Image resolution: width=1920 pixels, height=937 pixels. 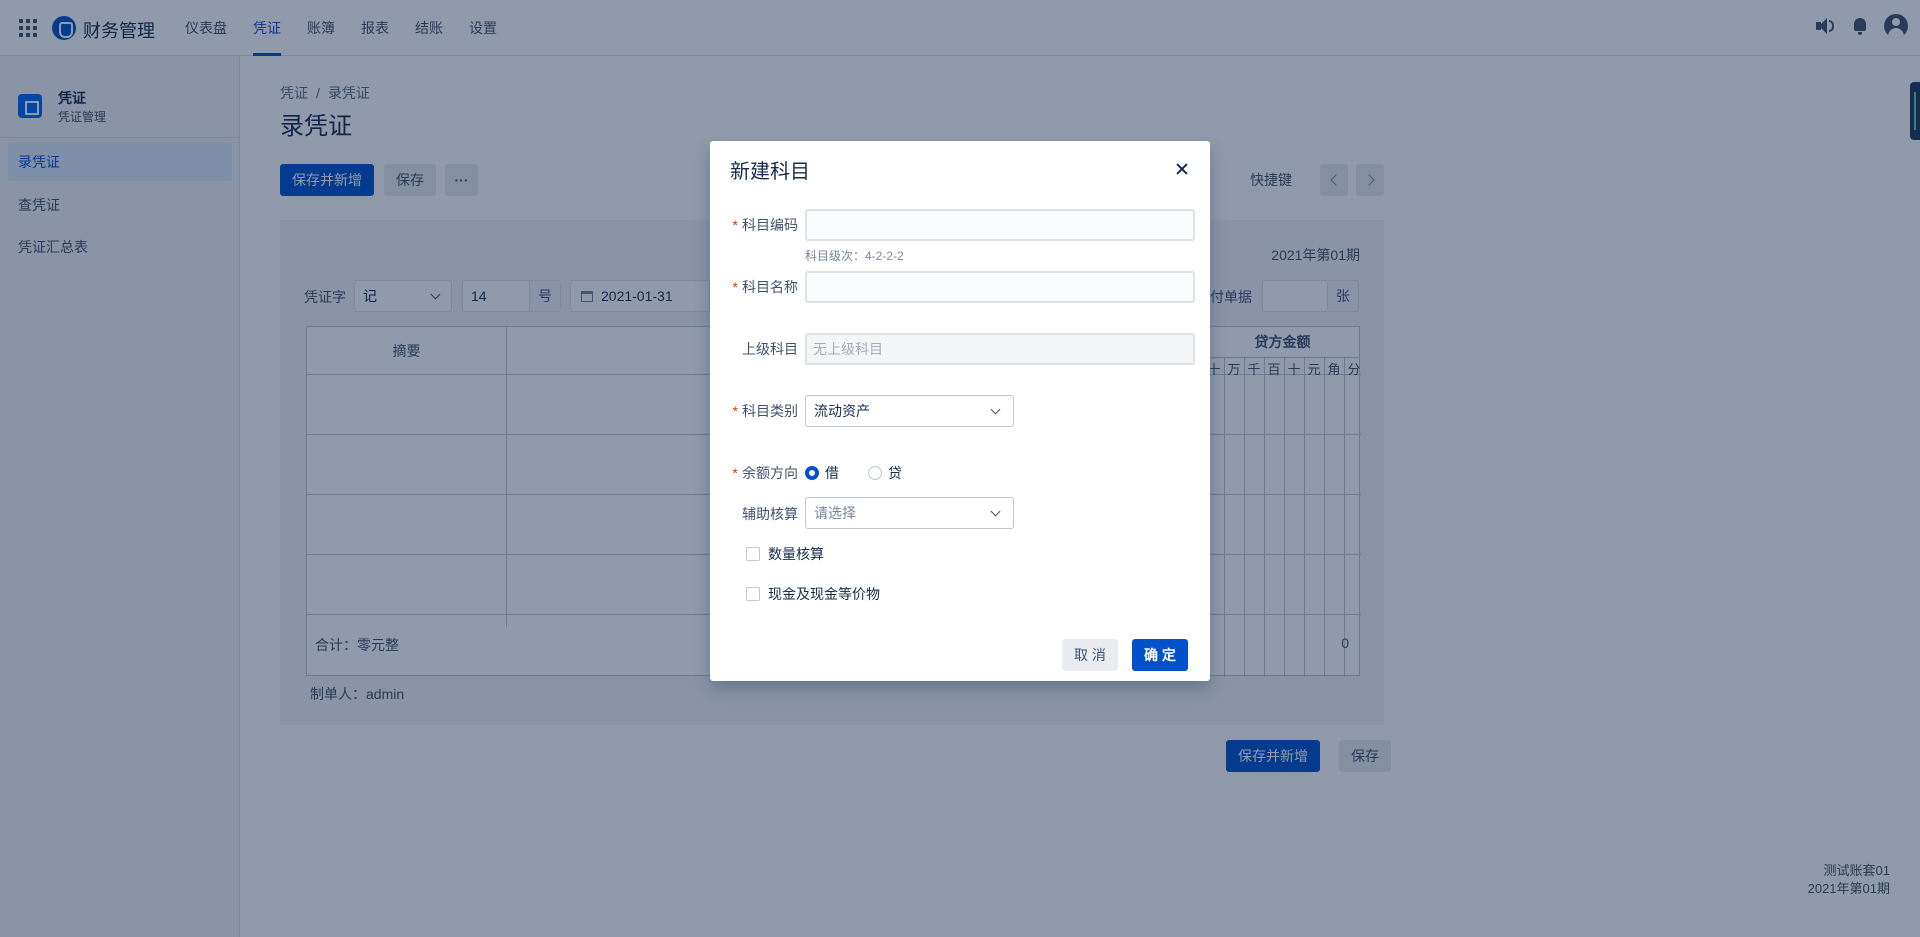 What do you see at coordinates (1000, 349) in the screenshot?
I see `parent-account-input: 无上级科目` at bounding box center [1000, 349].